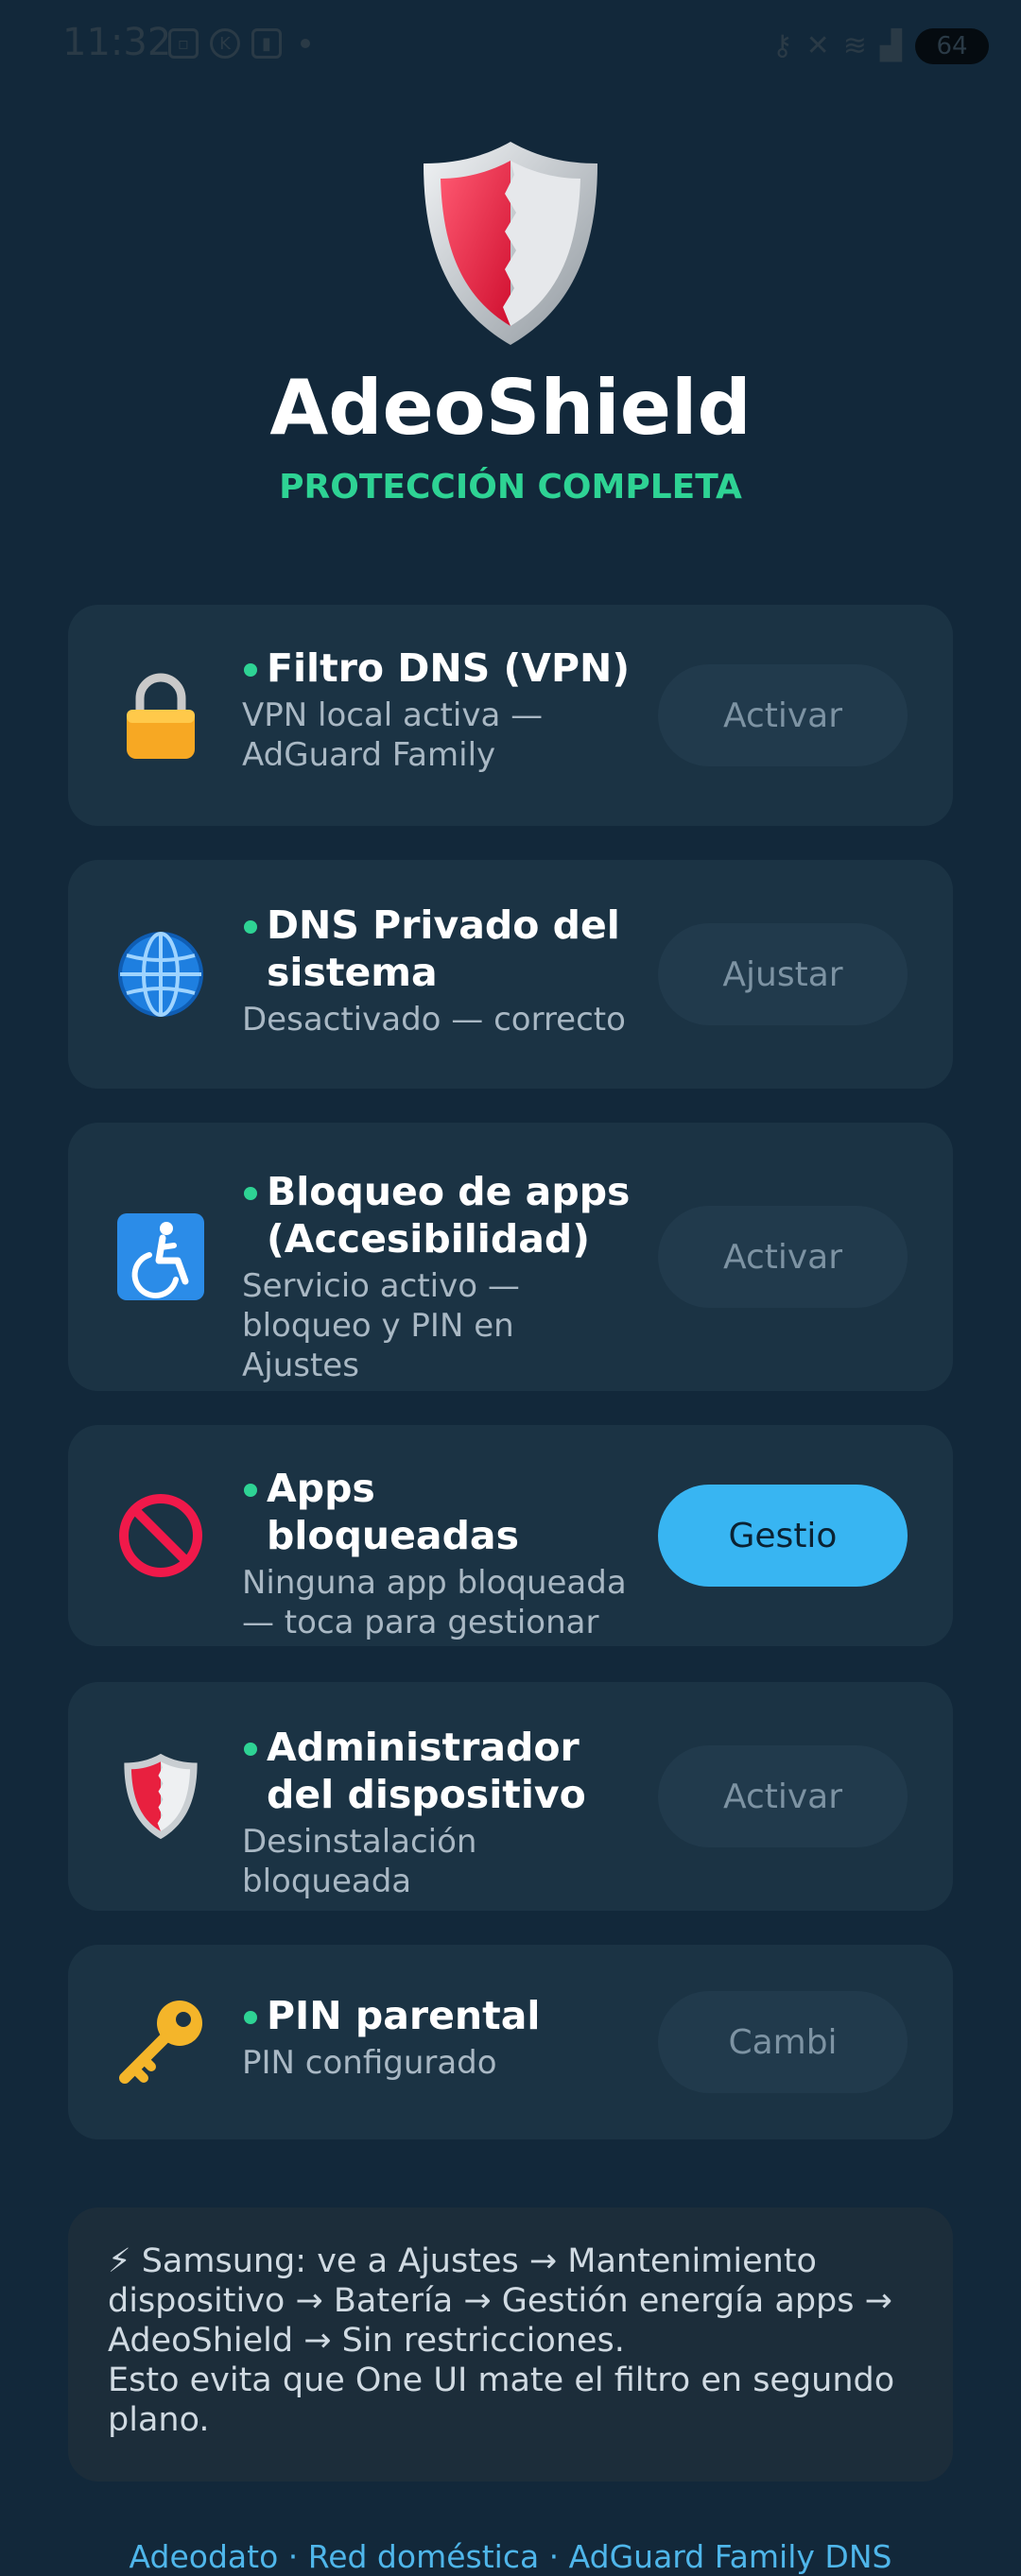  I want to click on k-icon: K, so click(225, 43).